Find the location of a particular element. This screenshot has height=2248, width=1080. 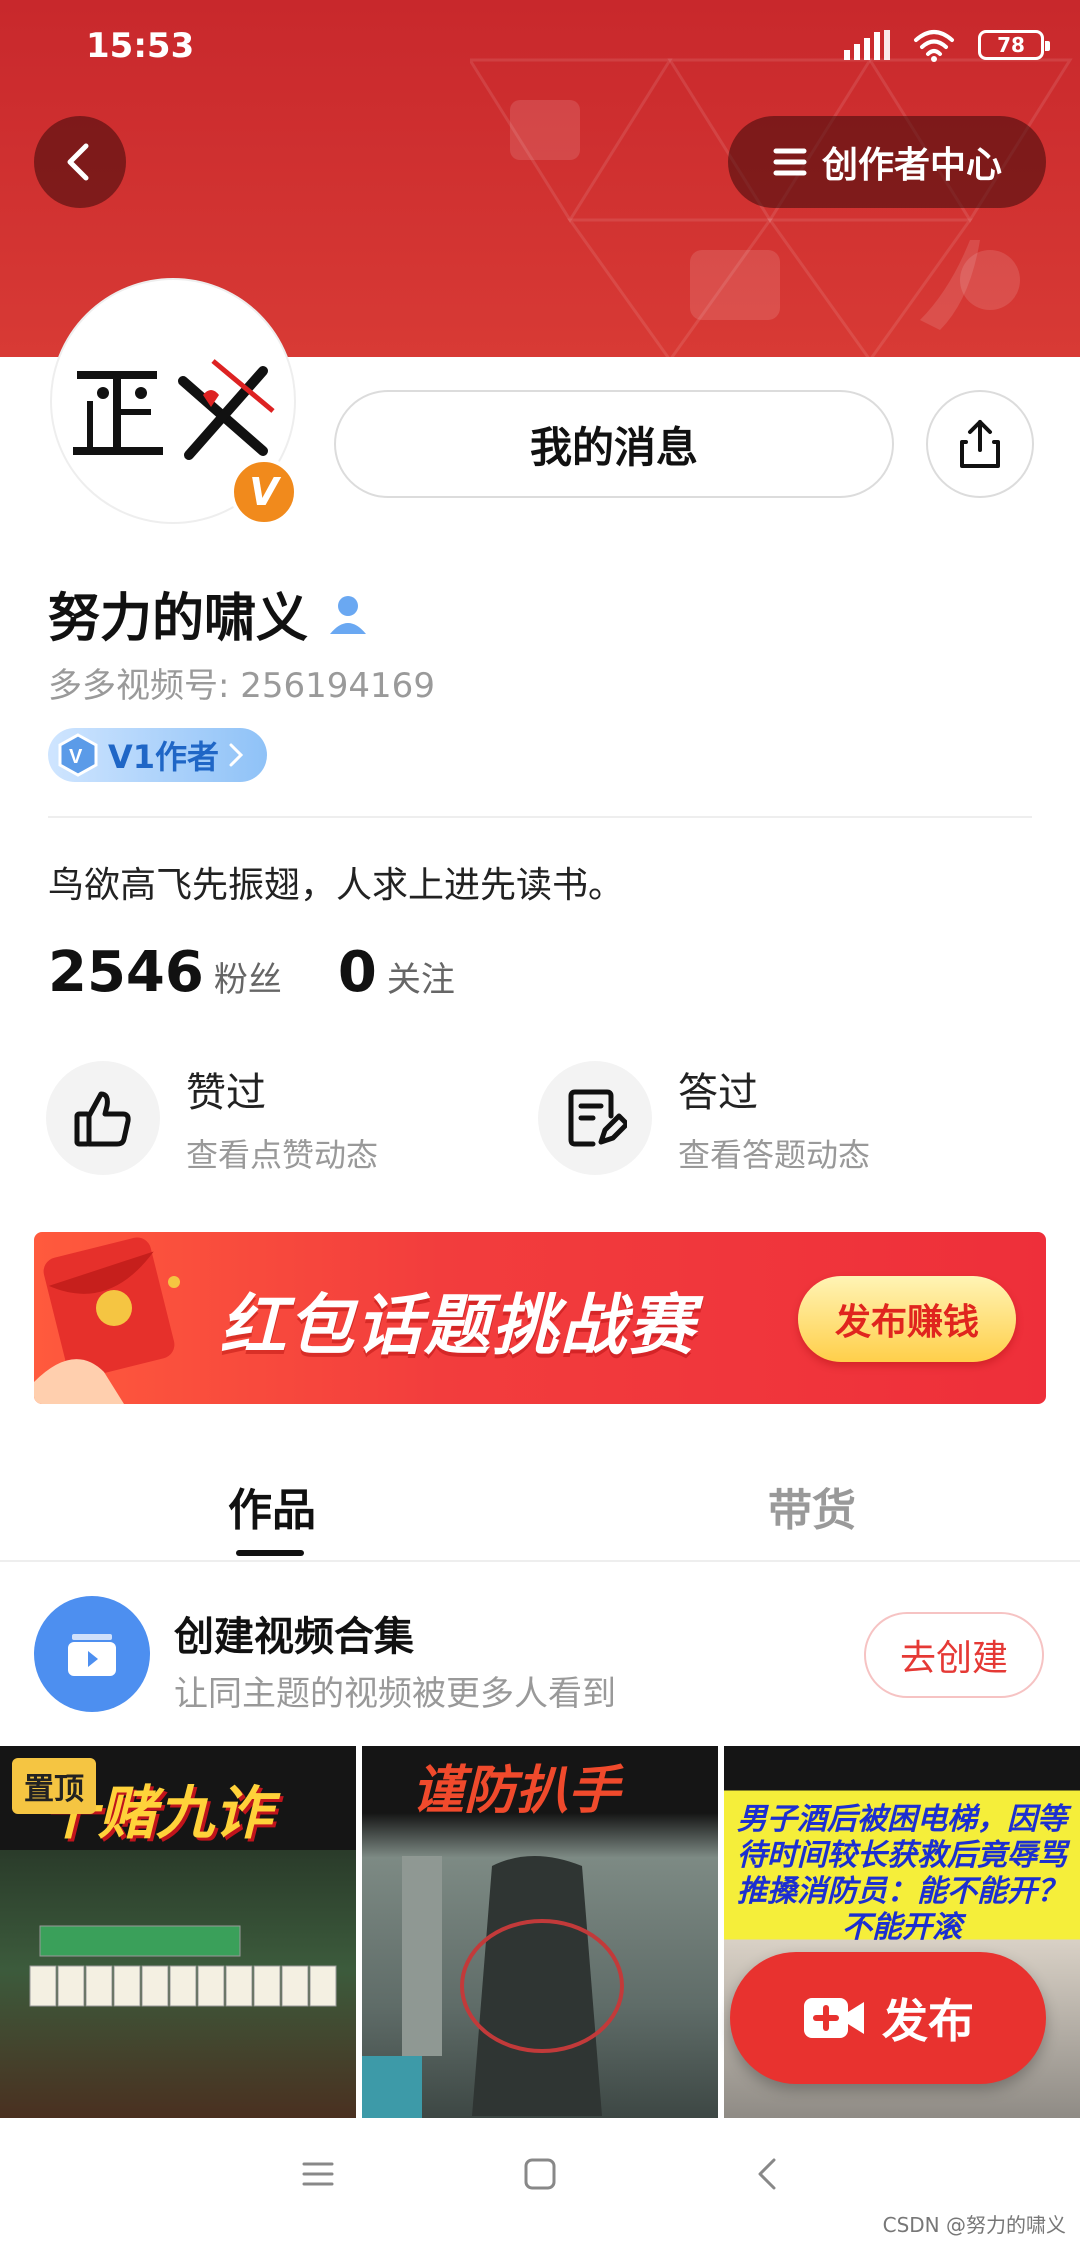

mahjong-tiles-image is located at coordinates (183, 1966).